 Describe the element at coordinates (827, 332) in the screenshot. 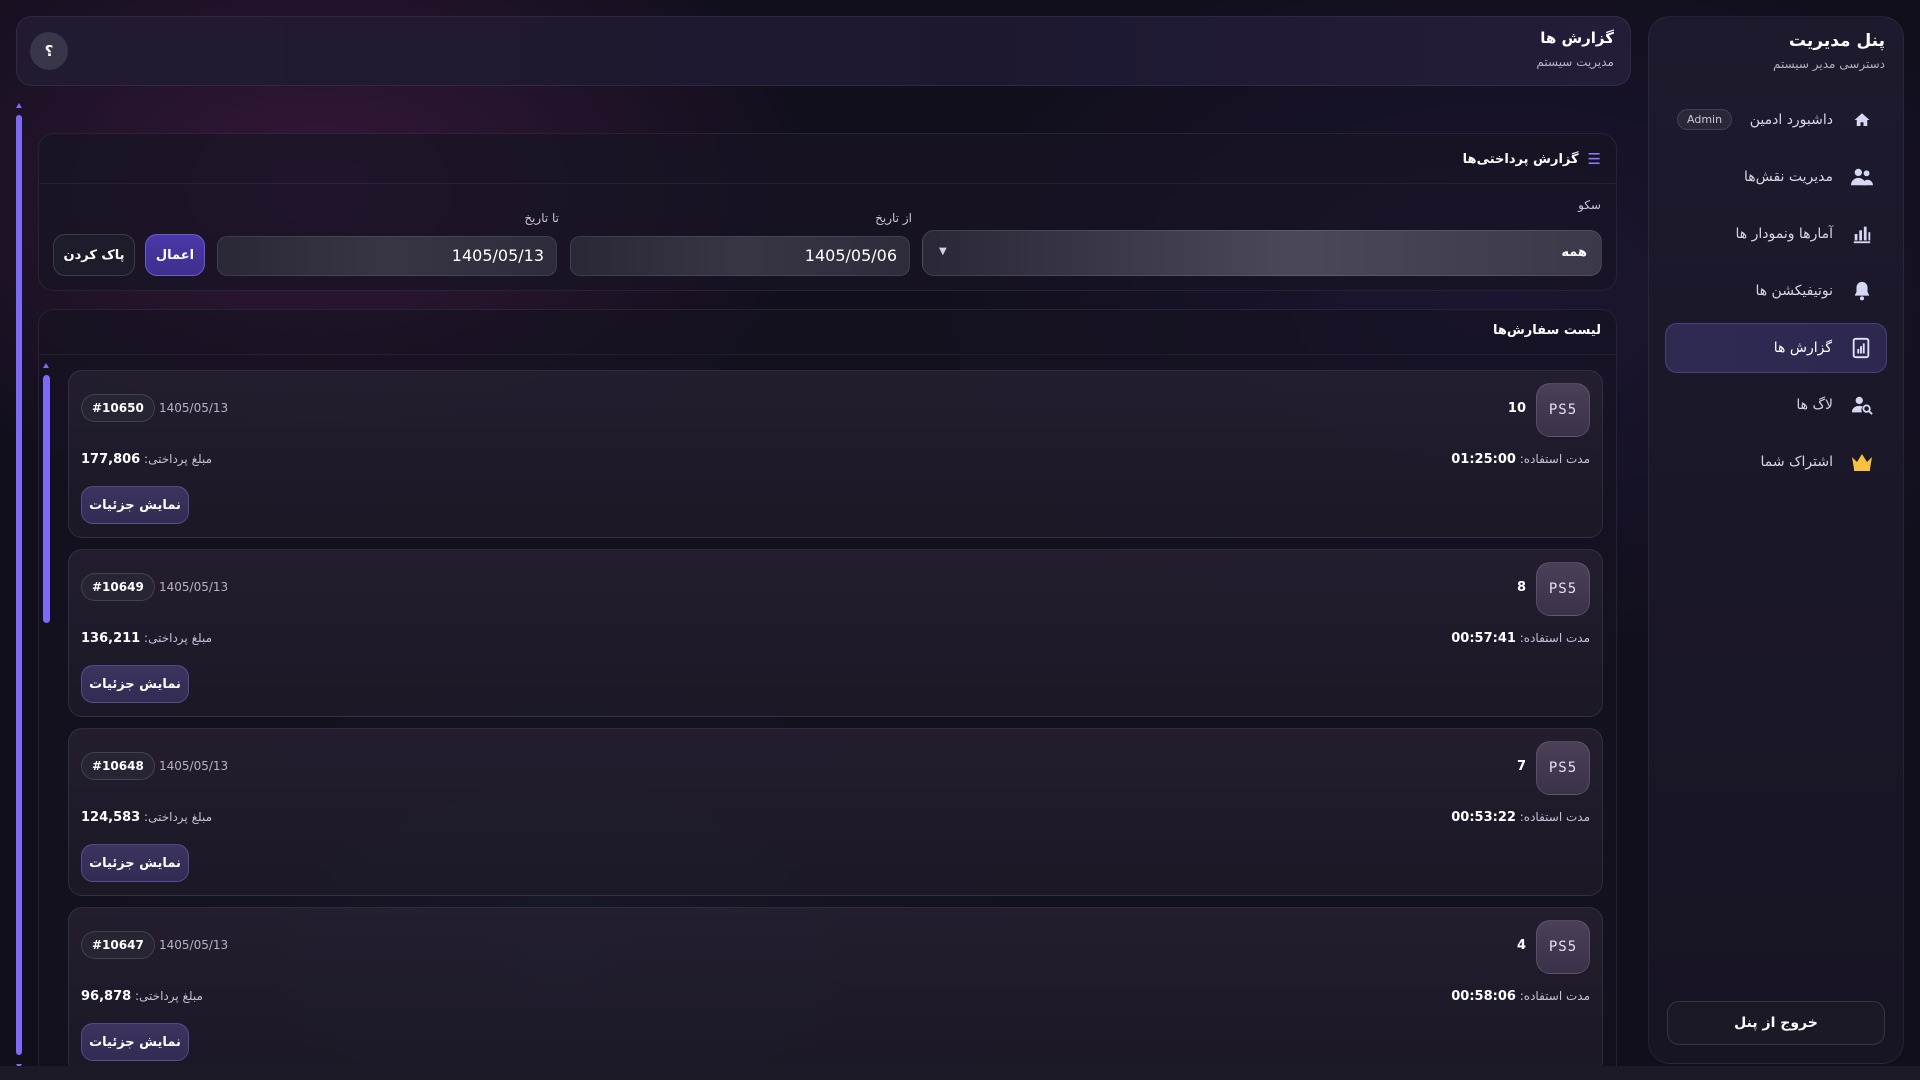

I see `orders-list-header: لیست سفارش‌ها` at that location.